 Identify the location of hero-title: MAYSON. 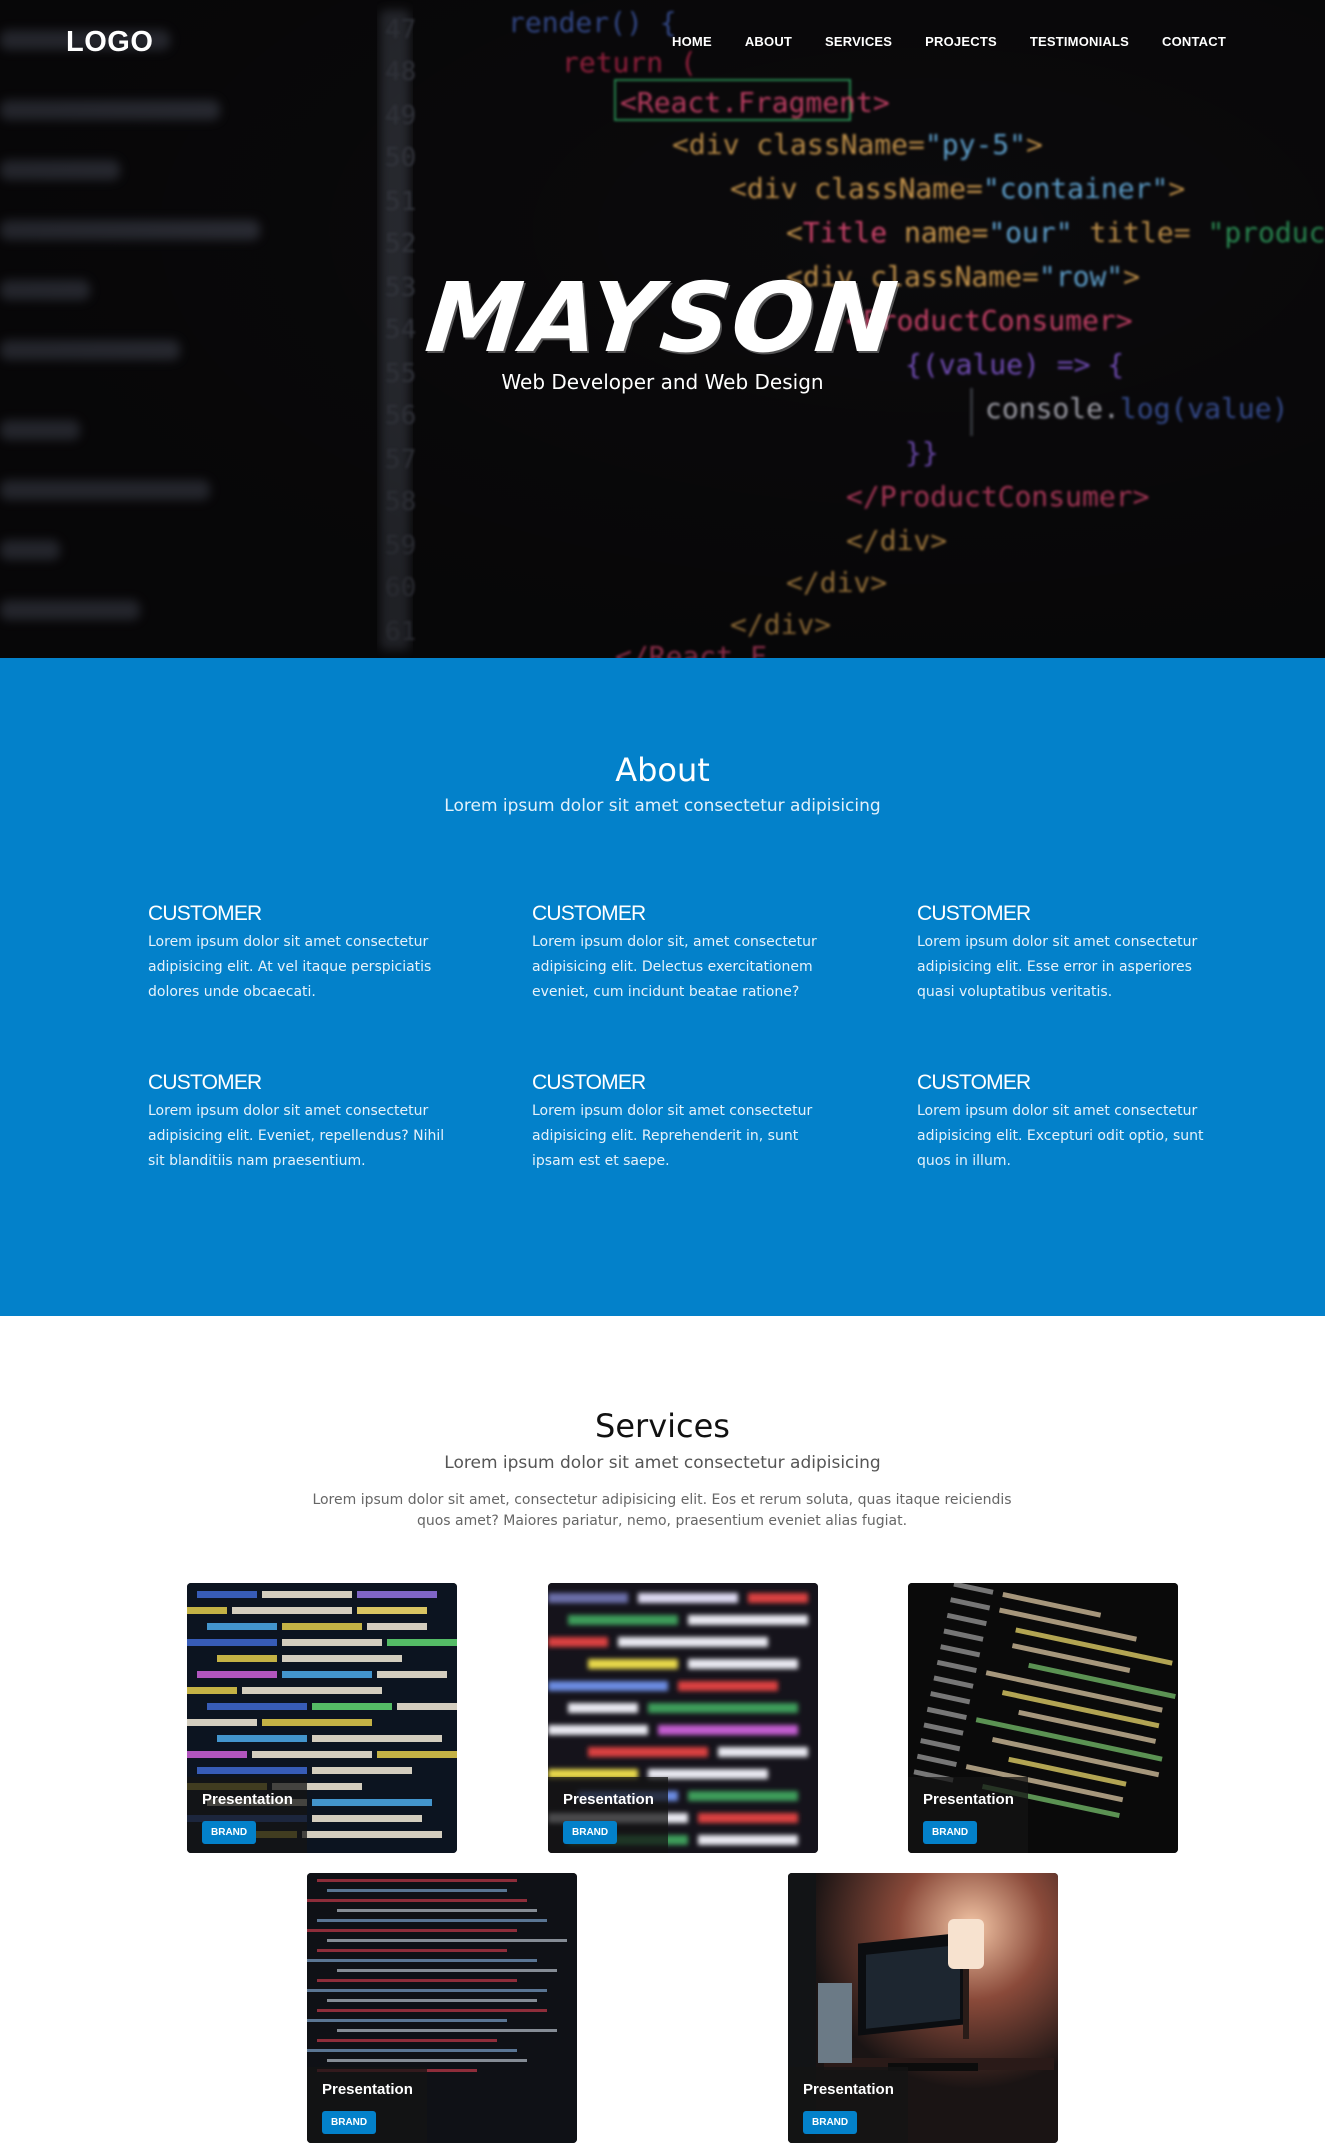
(662, 318).